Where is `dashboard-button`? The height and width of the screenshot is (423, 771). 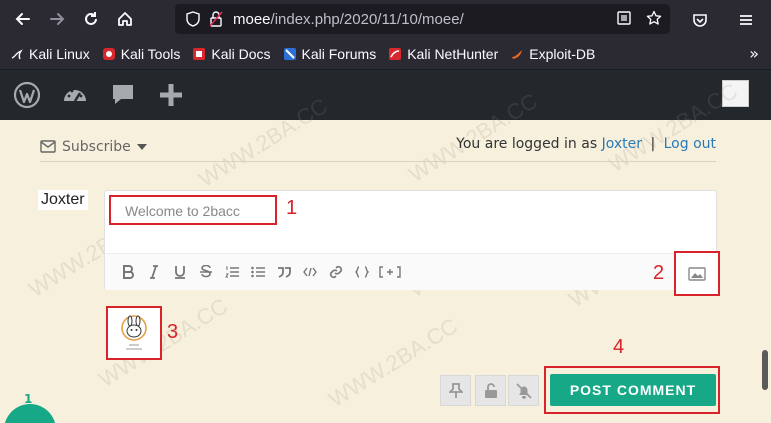 dashboard-button is located at coordinates (75, 95).